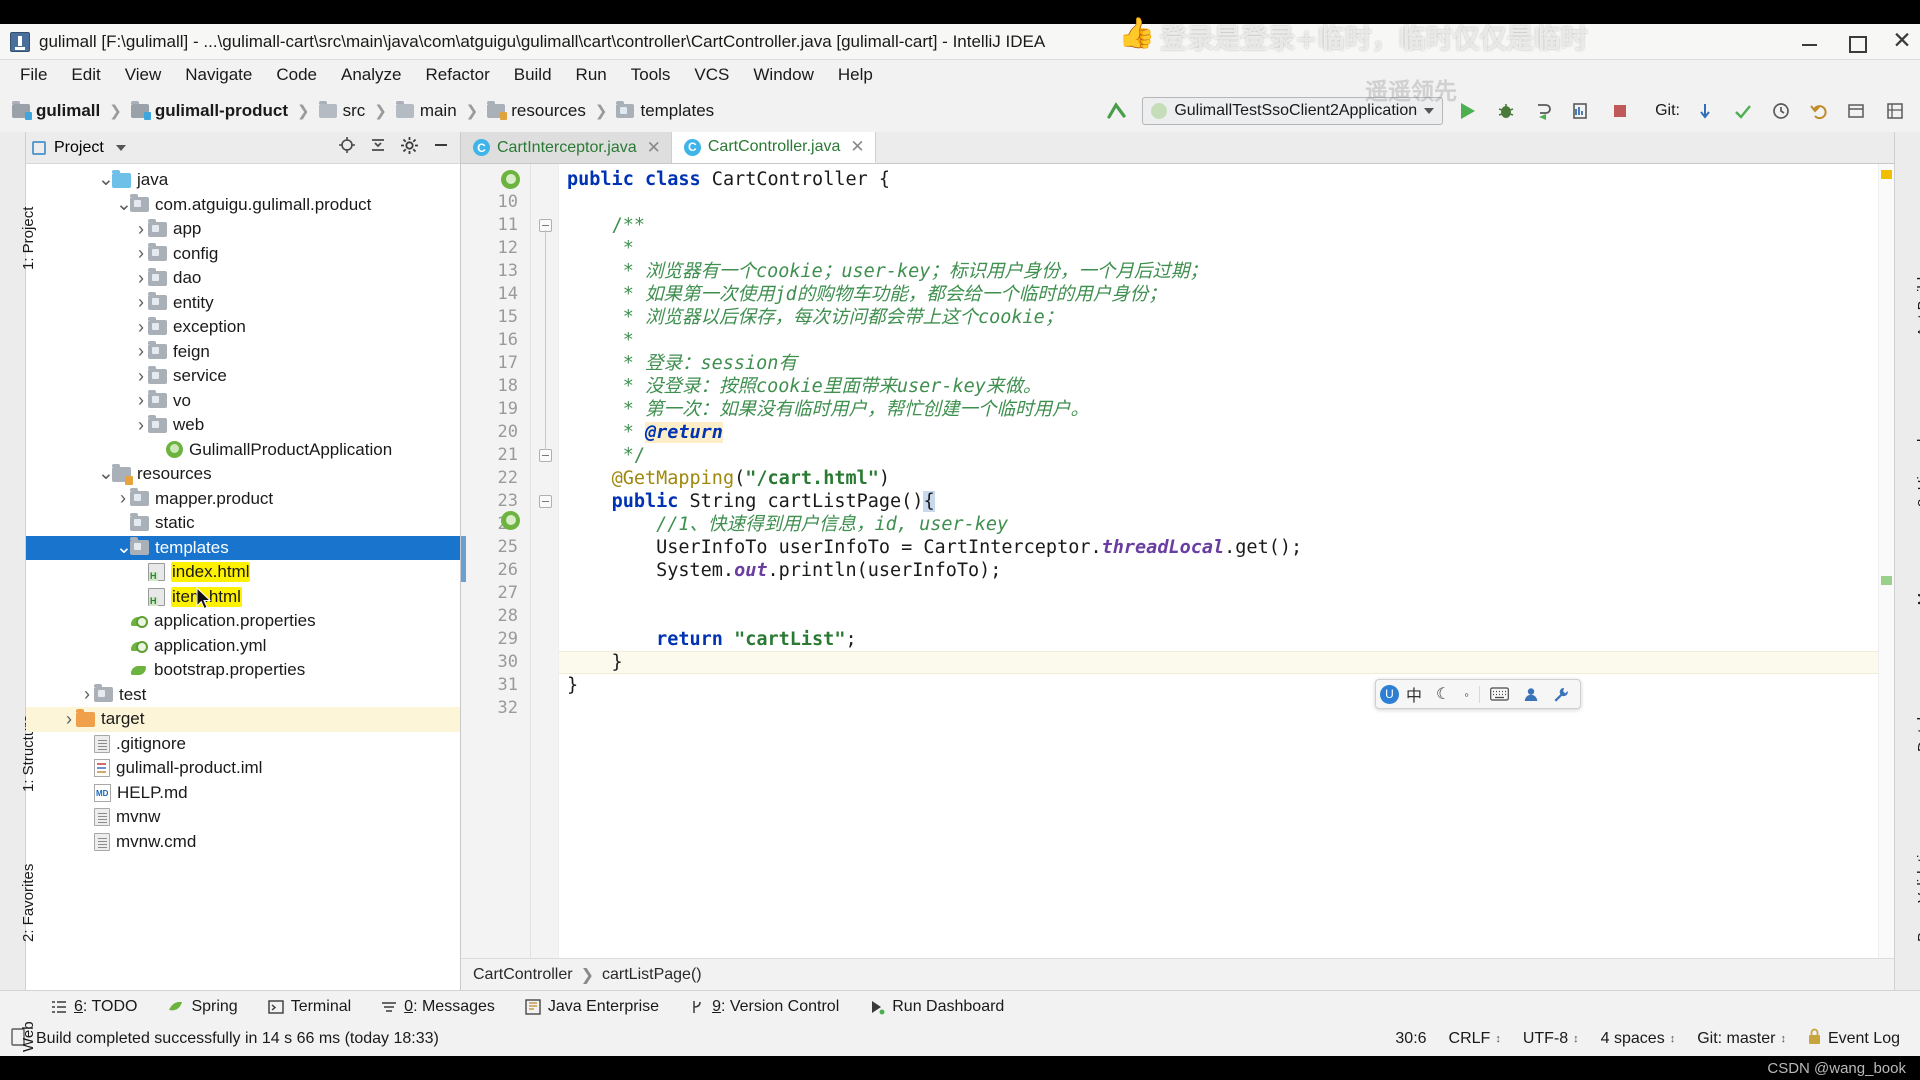  What do you see at coordinates (243, 401) in the screenshot?
I see `tree-item-vo: › vo` at bounding box center [243, 401].